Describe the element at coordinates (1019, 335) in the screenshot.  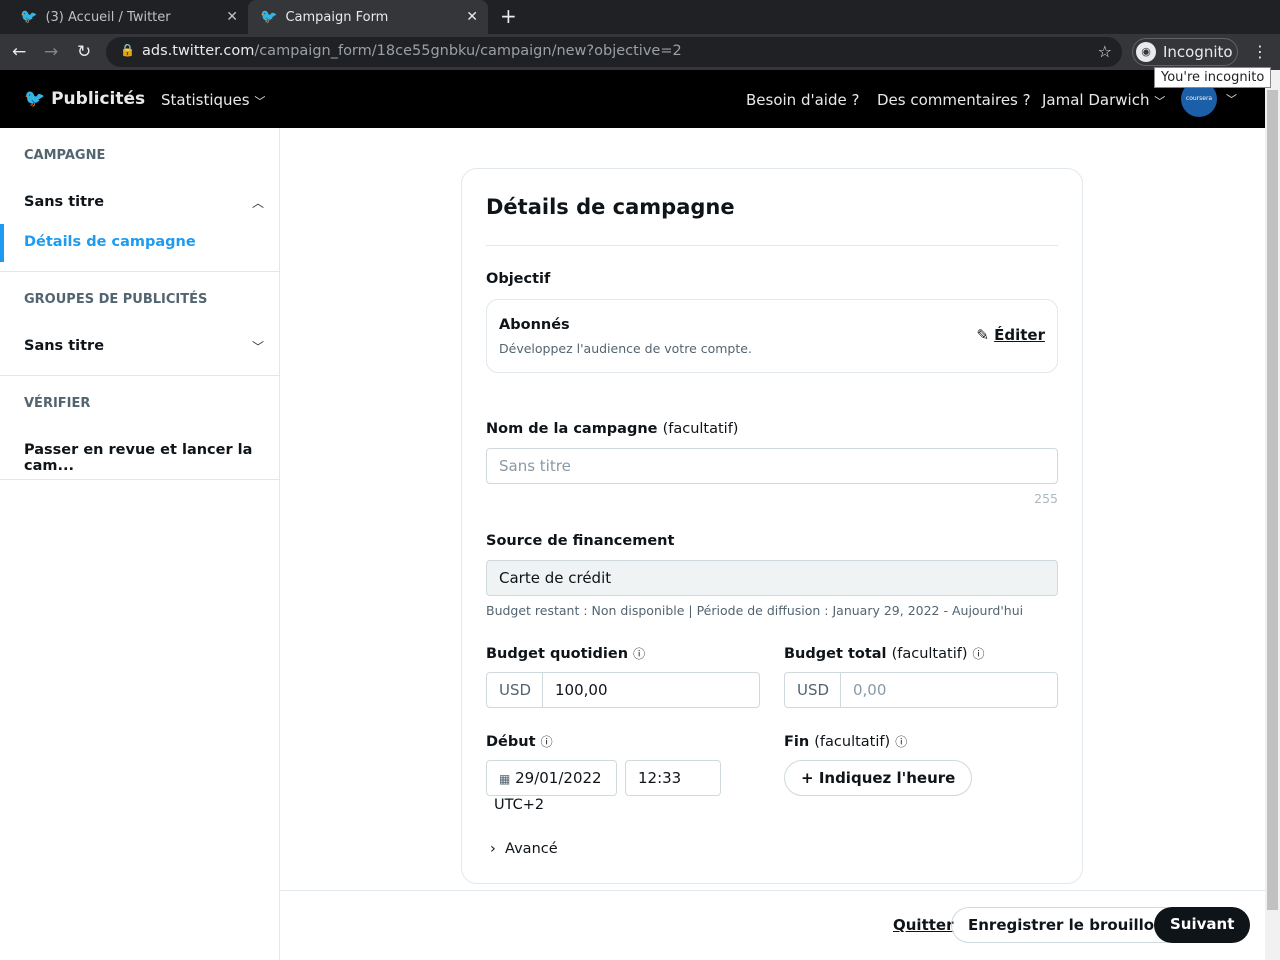
I see `edit-label: Éditer` at that location.